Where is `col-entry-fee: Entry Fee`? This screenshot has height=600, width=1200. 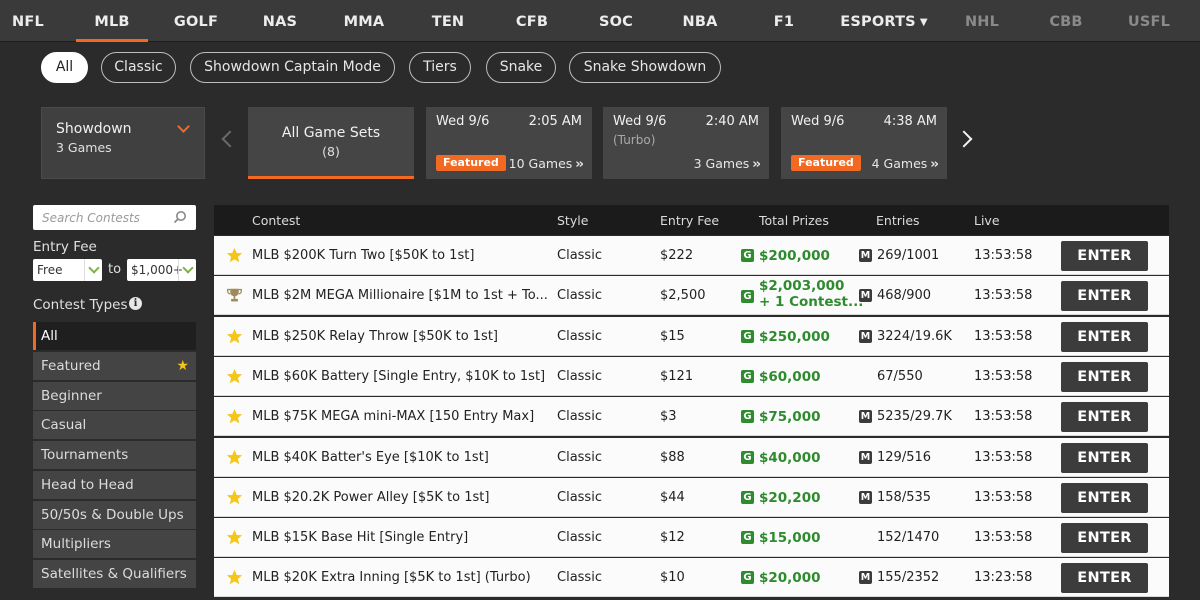 col-entry-fee: Entry Fee is located at coordinates (689, 220).